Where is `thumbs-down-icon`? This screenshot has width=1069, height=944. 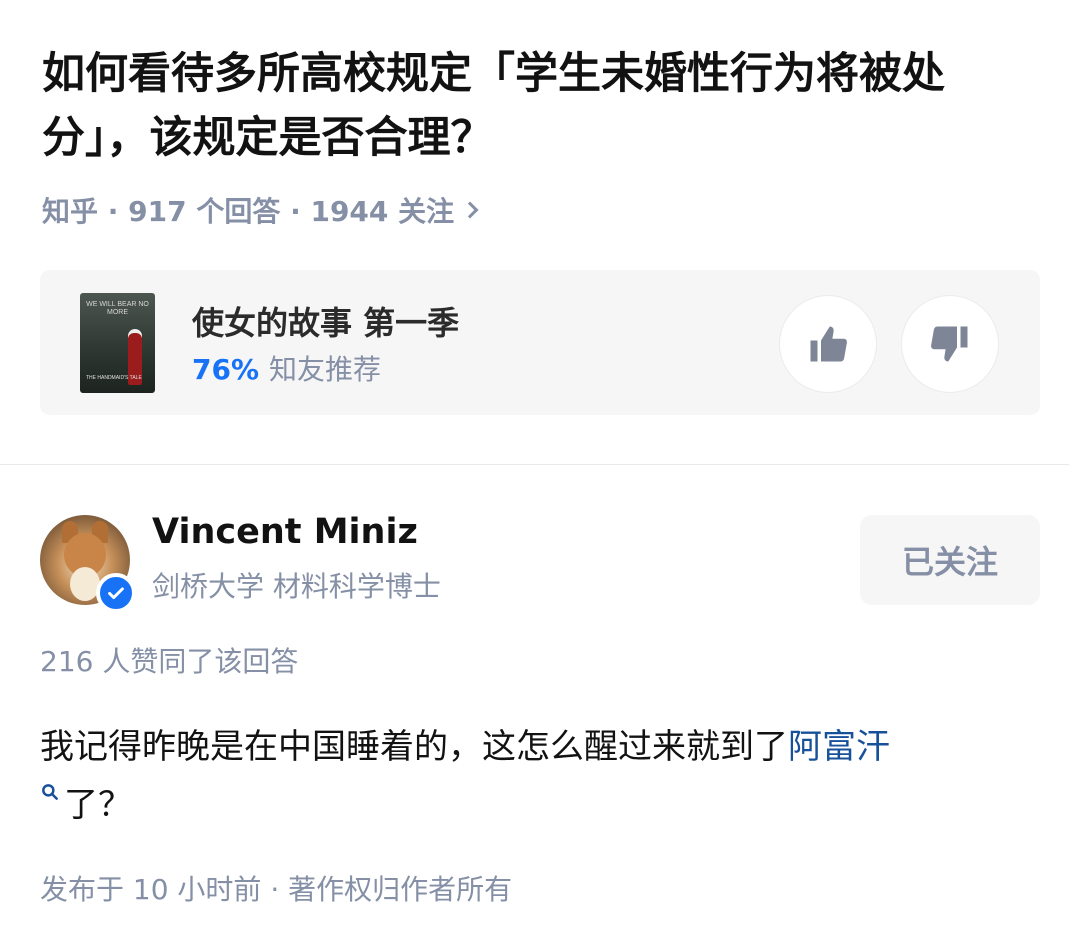 thumbs-down-icon is located at coordinates (949, 344).